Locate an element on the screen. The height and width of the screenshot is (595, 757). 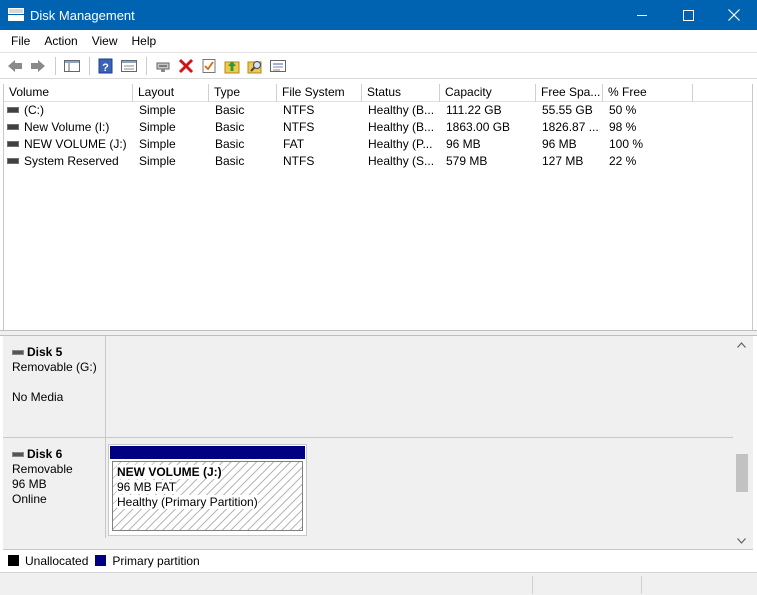
help-button: ? is located at coordinates (106, 66).